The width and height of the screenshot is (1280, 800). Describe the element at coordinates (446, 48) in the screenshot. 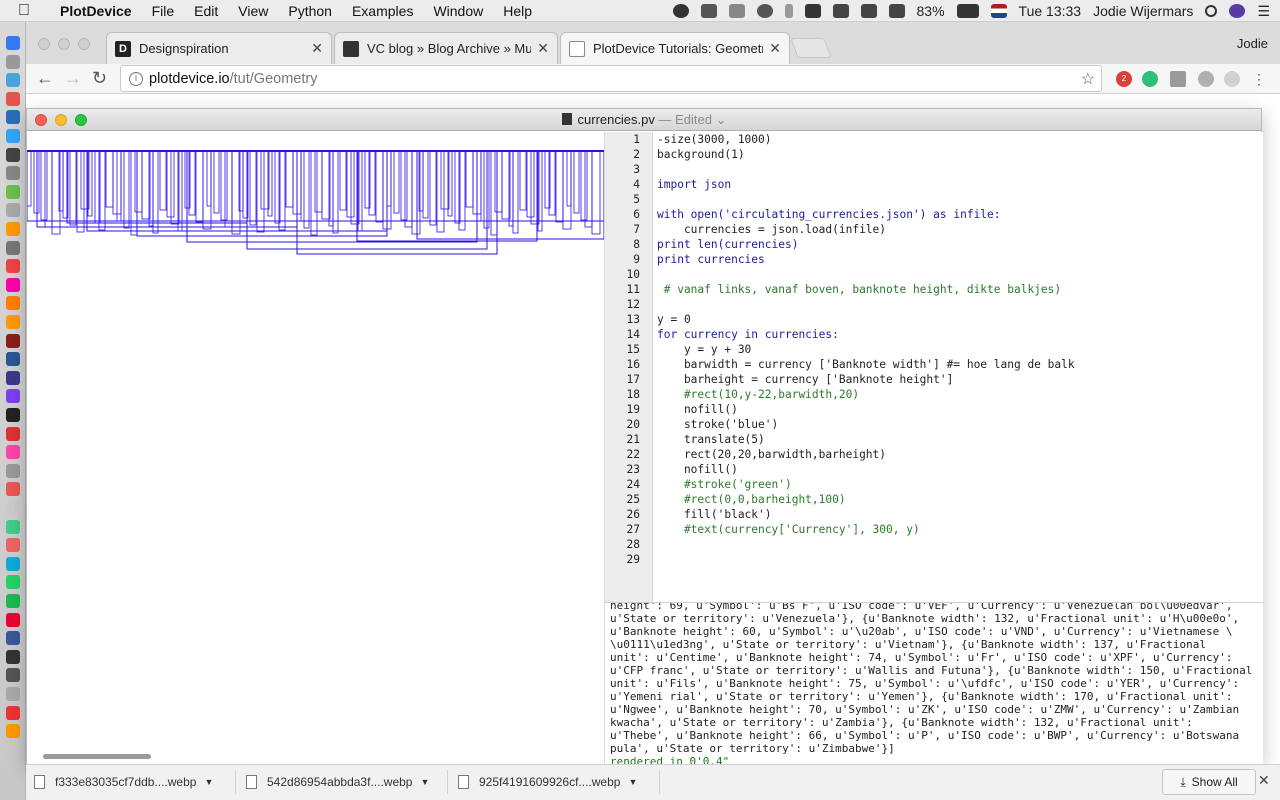

I see `tab-vc-blog: VC blog » Blog Archive » Musi ✕` at that location.